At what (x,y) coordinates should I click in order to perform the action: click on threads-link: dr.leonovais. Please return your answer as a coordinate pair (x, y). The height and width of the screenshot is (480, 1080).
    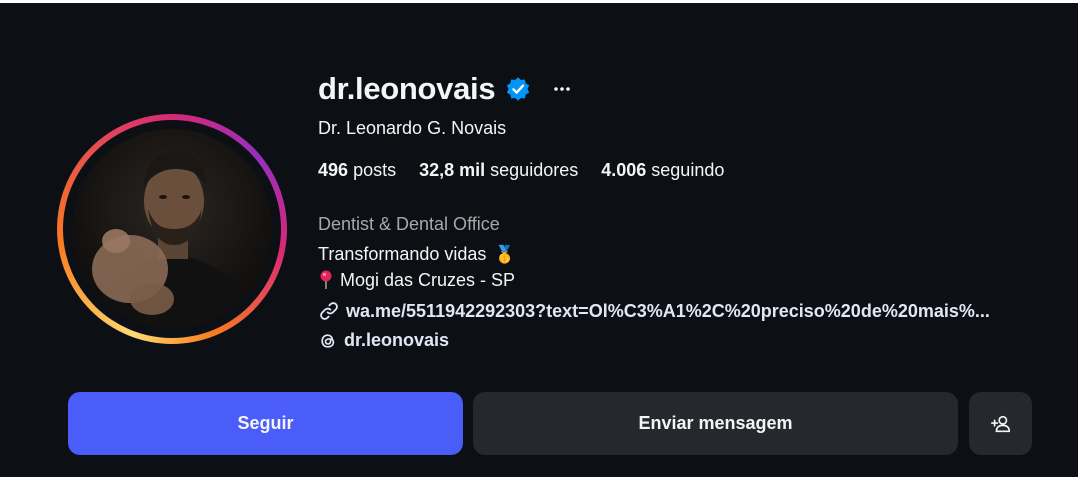
    Looking at the image, I should click on (383, 340).